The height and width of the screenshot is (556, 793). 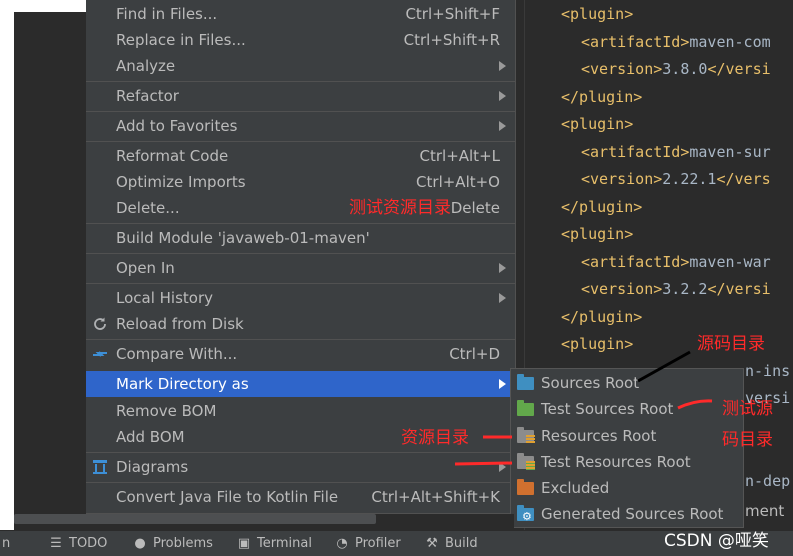 What do you see at coordinates (435, 497) in the screenshot?
I see `menu-item-shortcut: Ctrl+Alt+Shift+K` at bounding box center [435, 497].